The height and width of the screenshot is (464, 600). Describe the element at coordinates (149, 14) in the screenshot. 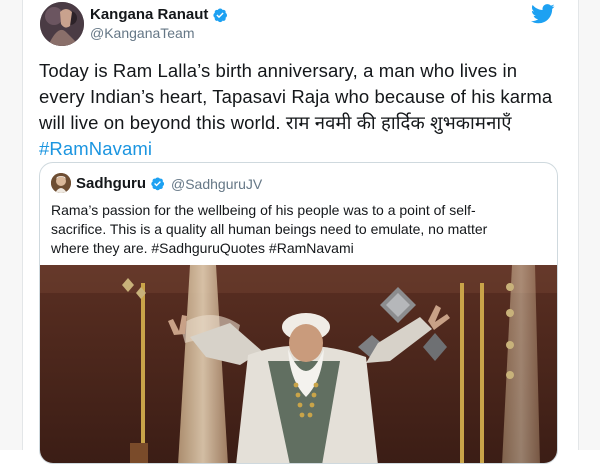

I see `author-name: Kangana Ranaut` at that location.